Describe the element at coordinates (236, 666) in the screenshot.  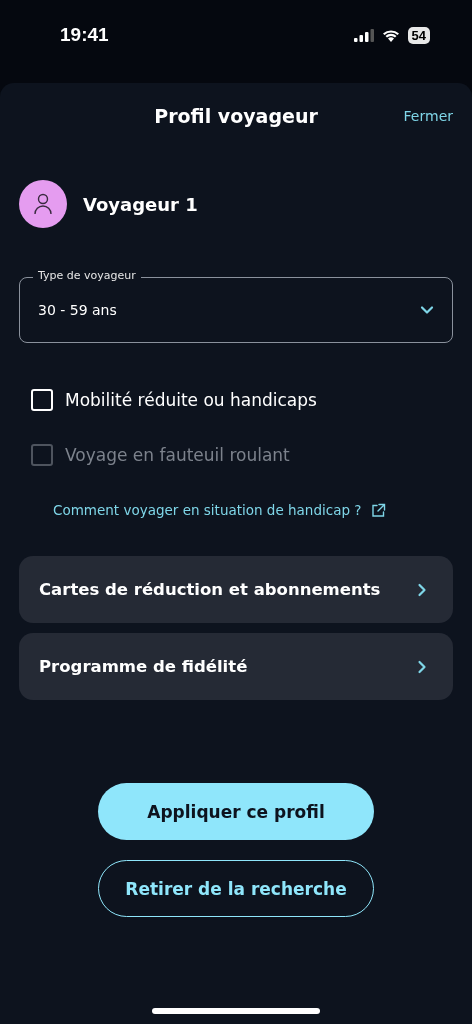
I see `menu-card: Programme de fidélité` at that location.